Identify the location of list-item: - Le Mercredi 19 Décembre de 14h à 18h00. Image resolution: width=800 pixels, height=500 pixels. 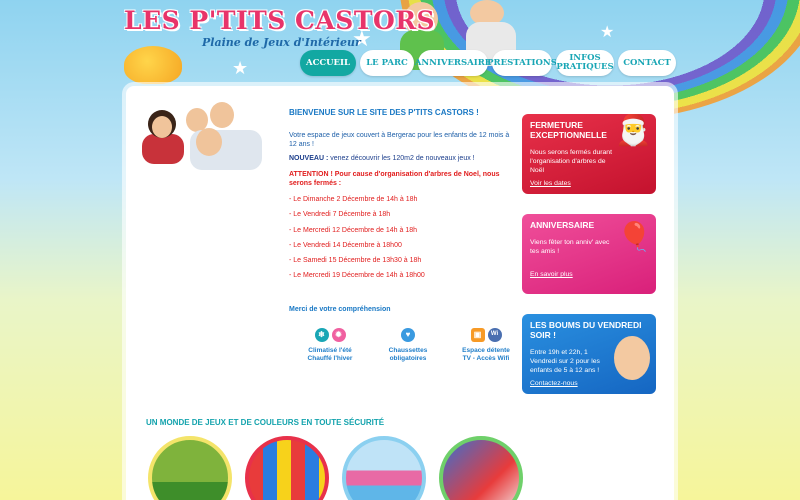
(357, 276).